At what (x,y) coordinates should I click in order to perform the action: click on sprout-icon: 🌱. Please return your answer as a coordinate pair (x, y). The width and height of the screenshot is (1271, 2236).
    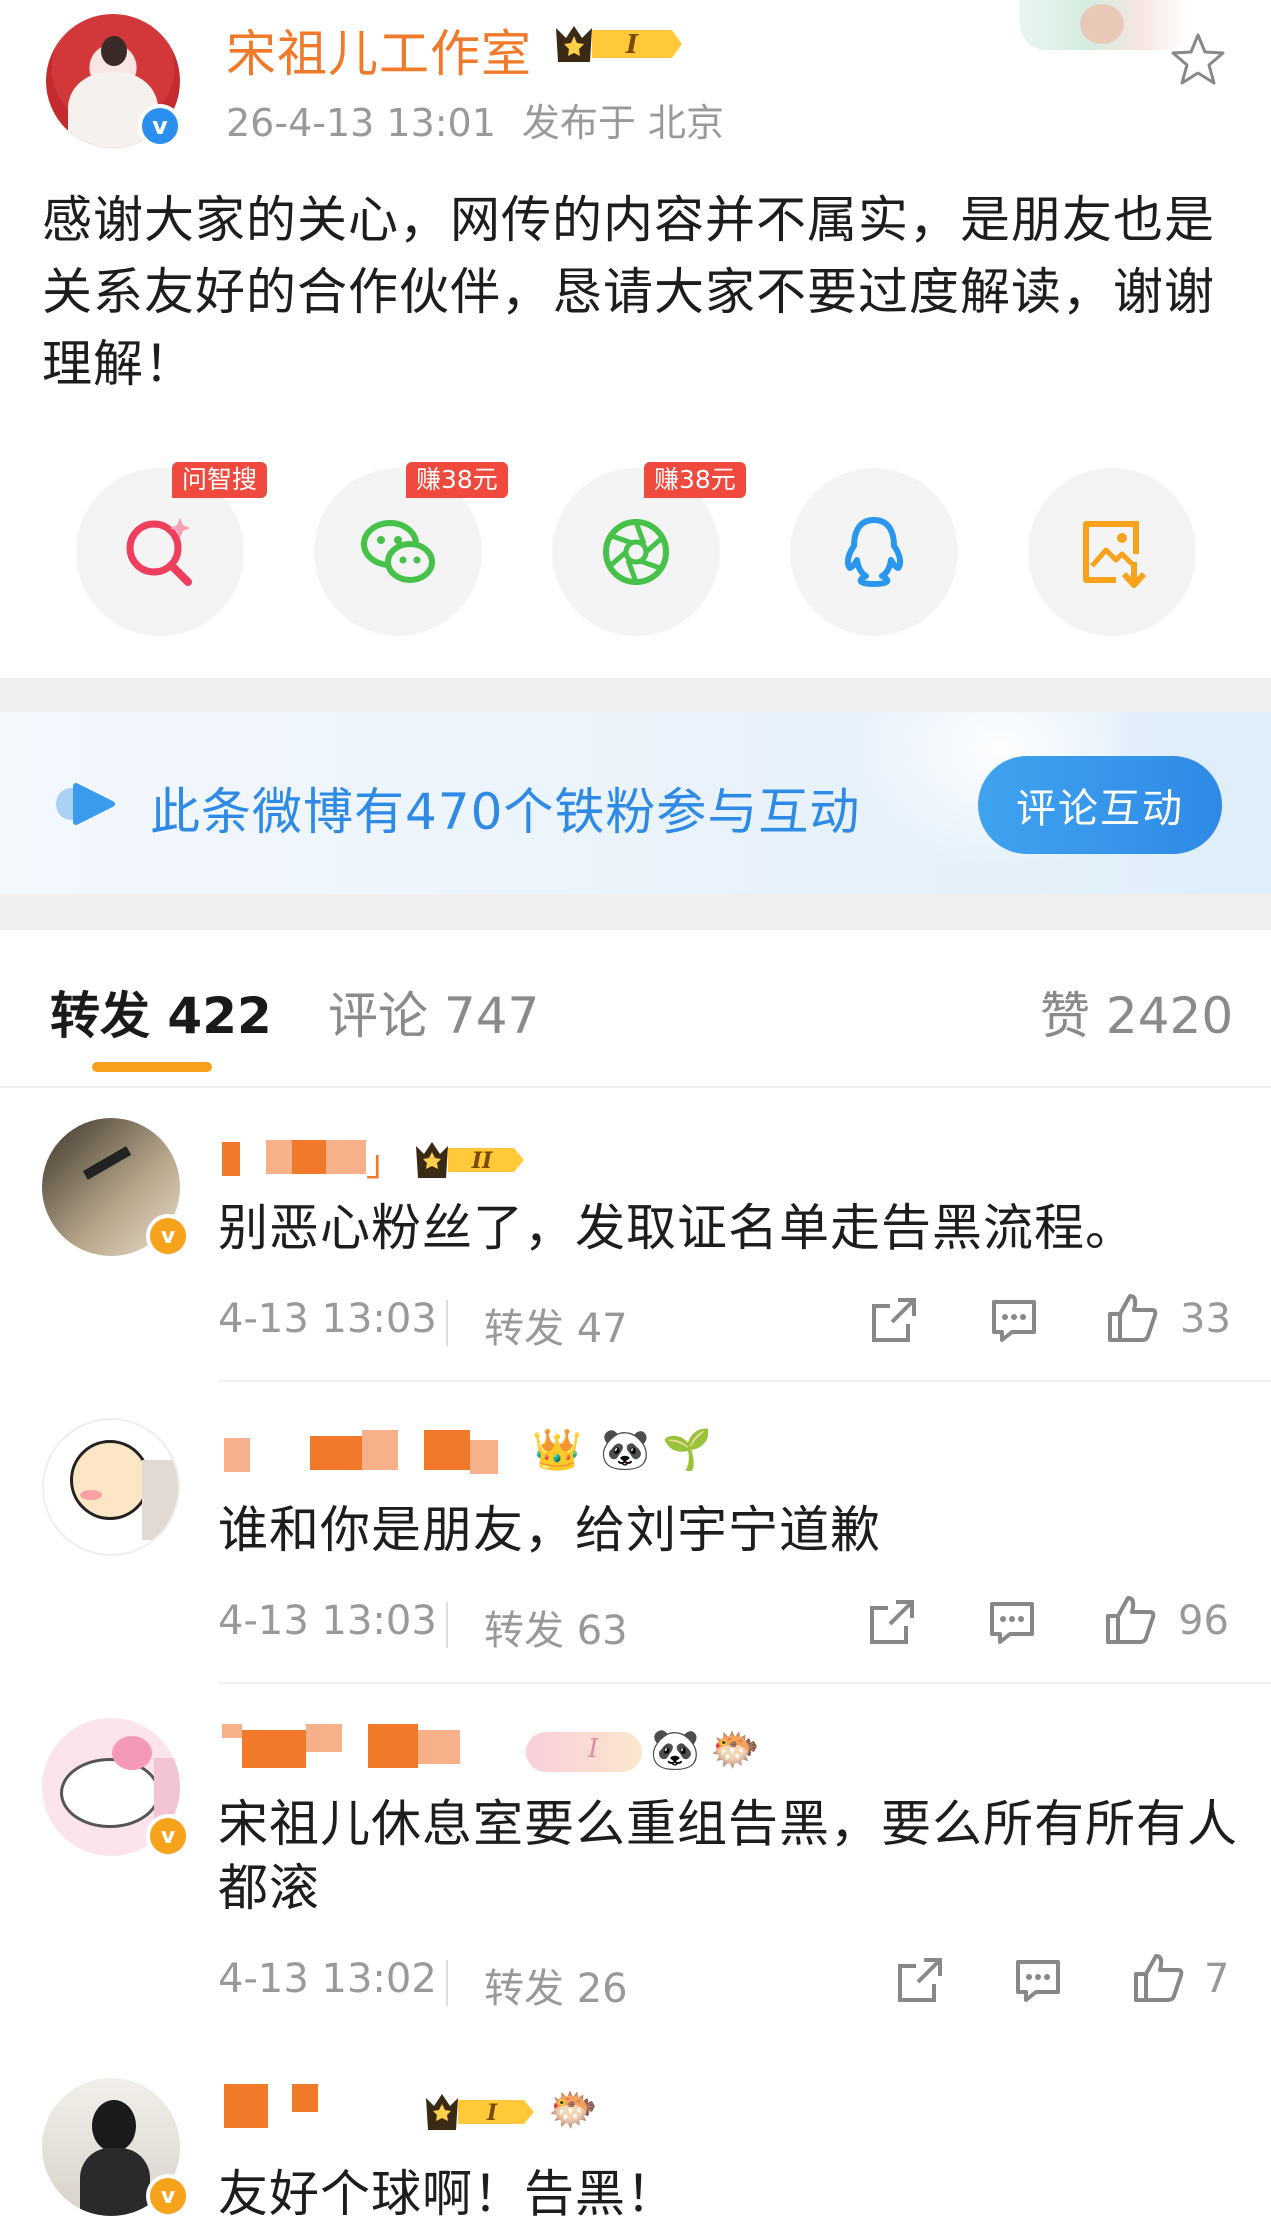
    Looking at the image, I should click on (687, 1450).